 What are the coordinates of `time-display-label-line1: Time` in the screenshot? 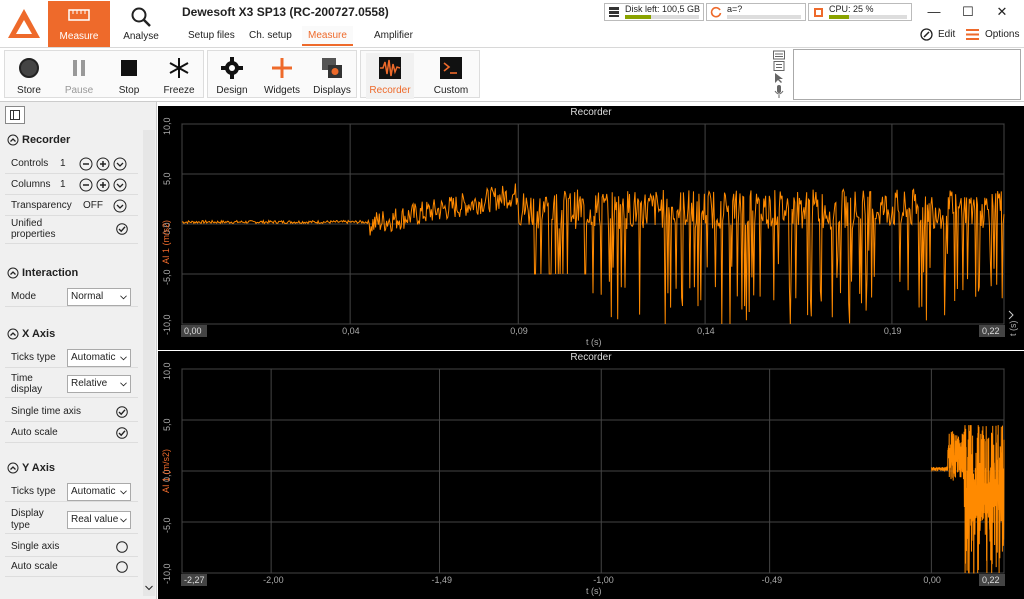 It's located at (22, 378).